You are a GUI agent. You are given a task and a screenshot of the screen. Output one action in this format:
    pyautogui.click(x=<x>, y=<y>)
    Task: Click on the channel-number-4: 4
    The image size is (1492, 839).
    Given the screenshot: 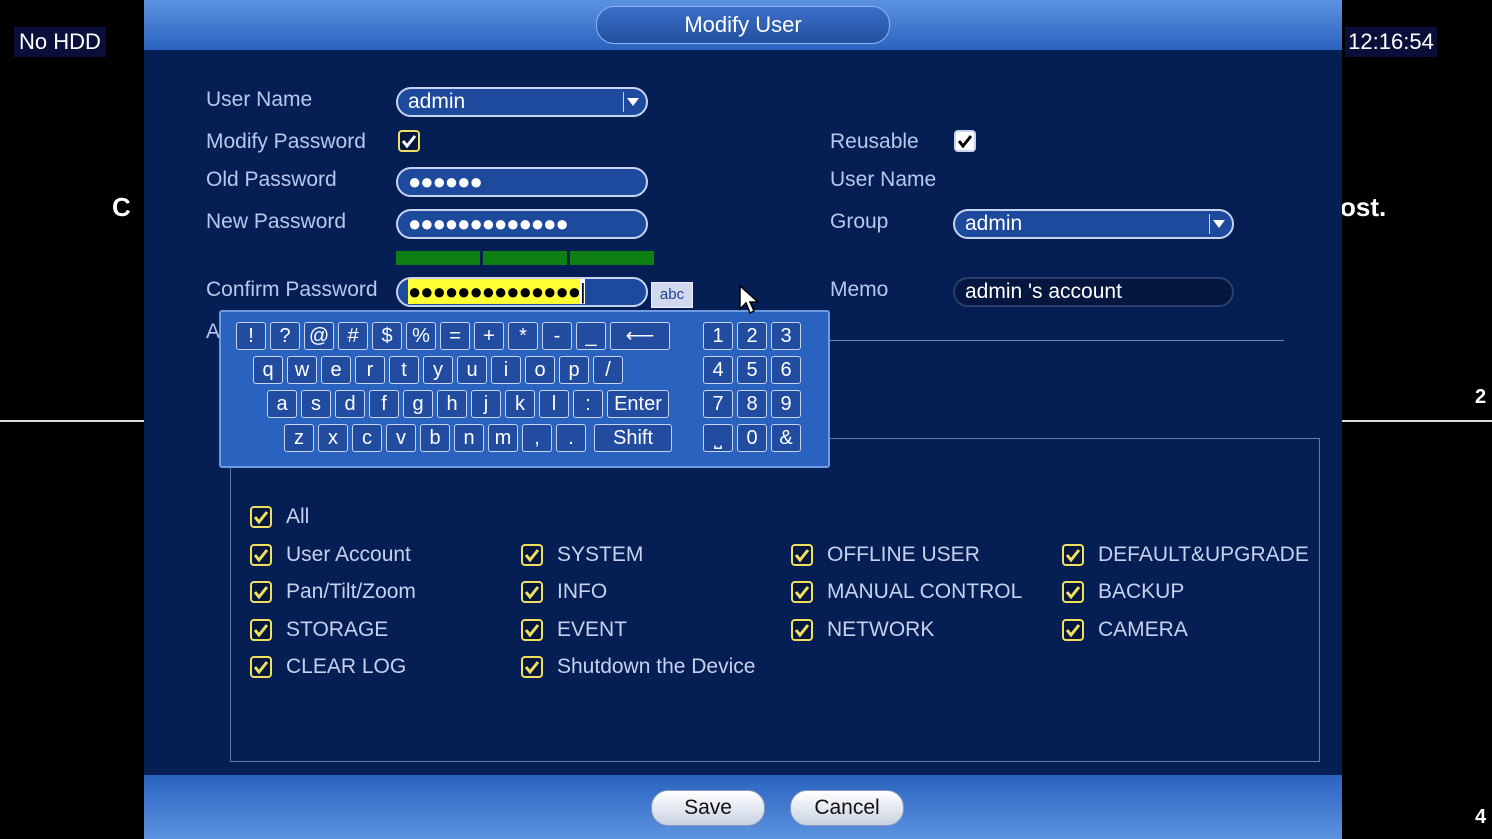 What is the action you would take?
    pyautogui.click(x=1481, y=817)
    